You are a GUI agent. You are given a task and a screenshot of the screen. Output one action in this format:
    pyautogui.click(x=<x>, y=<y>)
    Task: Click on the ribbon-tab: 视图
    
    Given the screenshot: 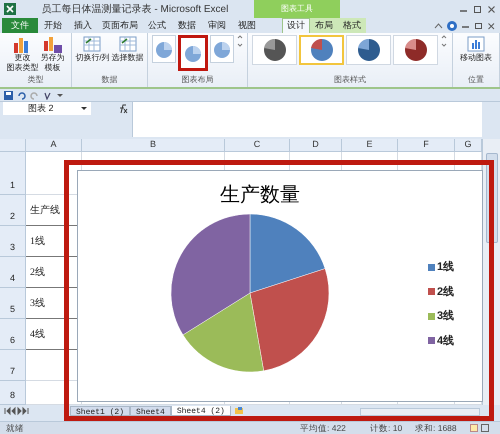 What is the action you would take?
    pyautogui.click(x=247, y=25)
    